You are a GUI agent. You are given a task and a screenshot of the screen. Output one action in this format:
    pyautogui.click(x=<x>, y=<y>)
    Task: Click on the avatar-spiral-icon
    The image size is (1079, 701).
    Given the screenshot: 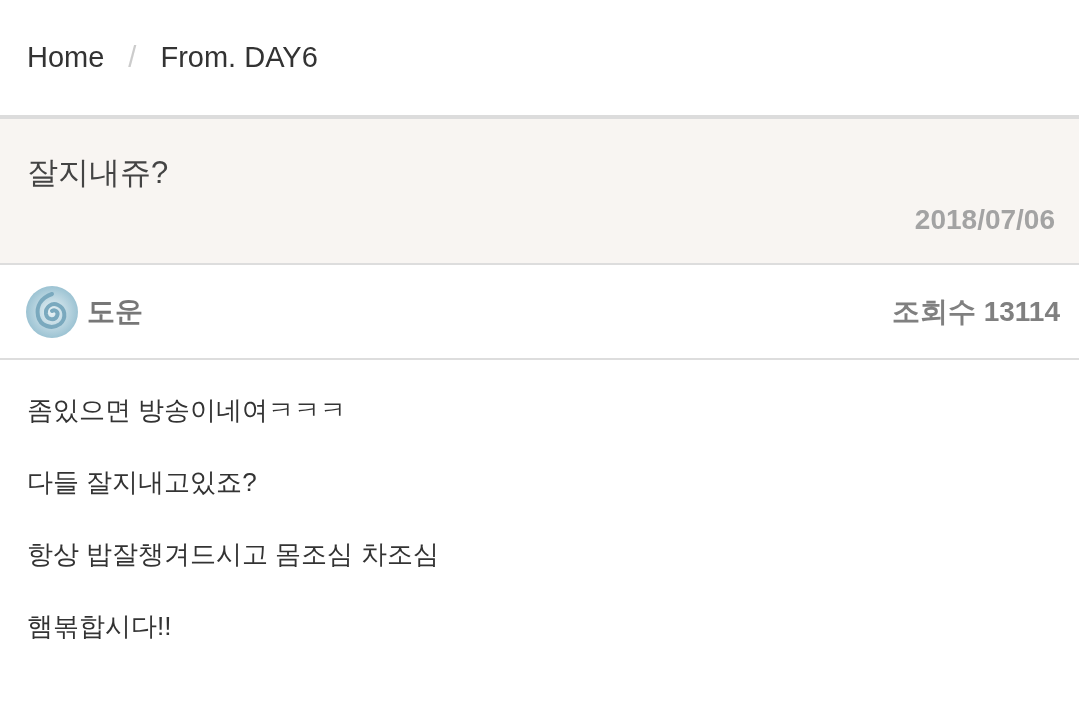 What is the action you would take?
    pyautogui.click(x=52, y=311)
    